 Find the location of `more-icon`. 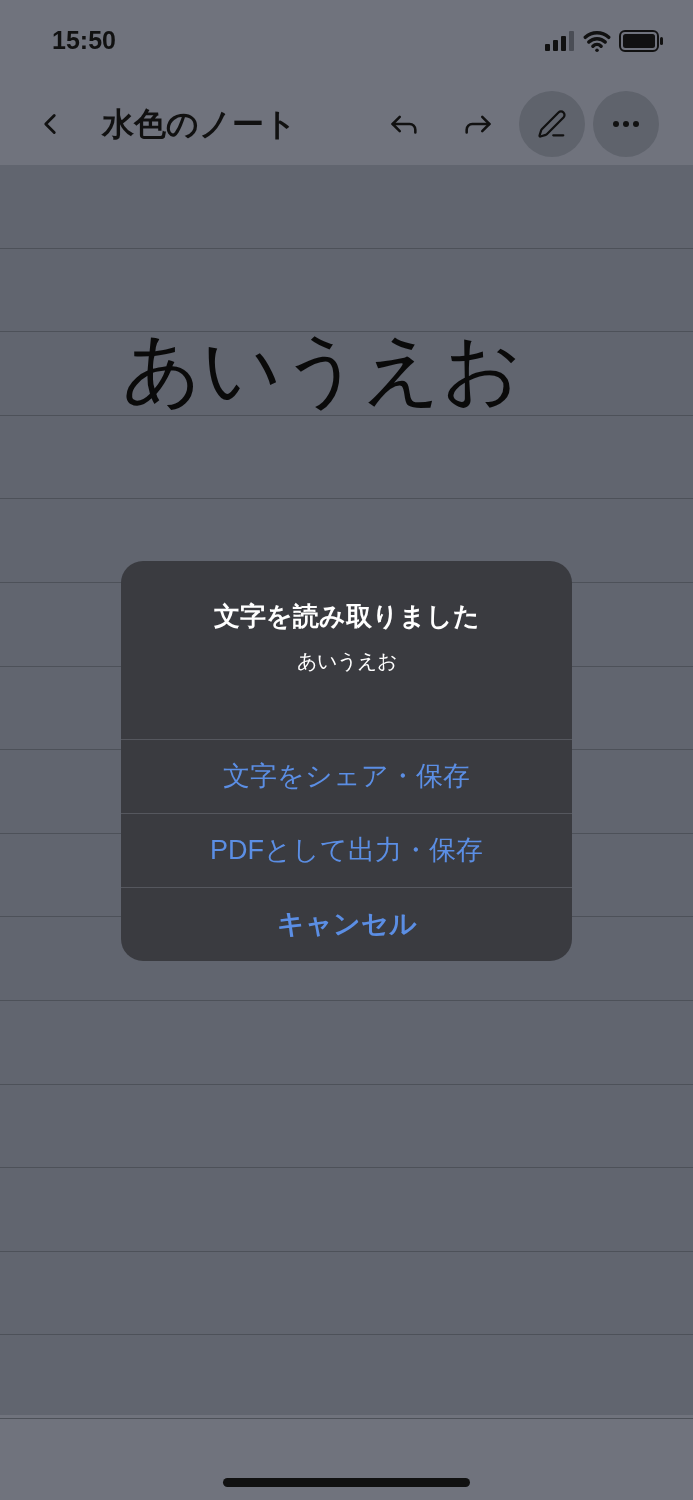

more-icon is located at coordinates (626, 123).